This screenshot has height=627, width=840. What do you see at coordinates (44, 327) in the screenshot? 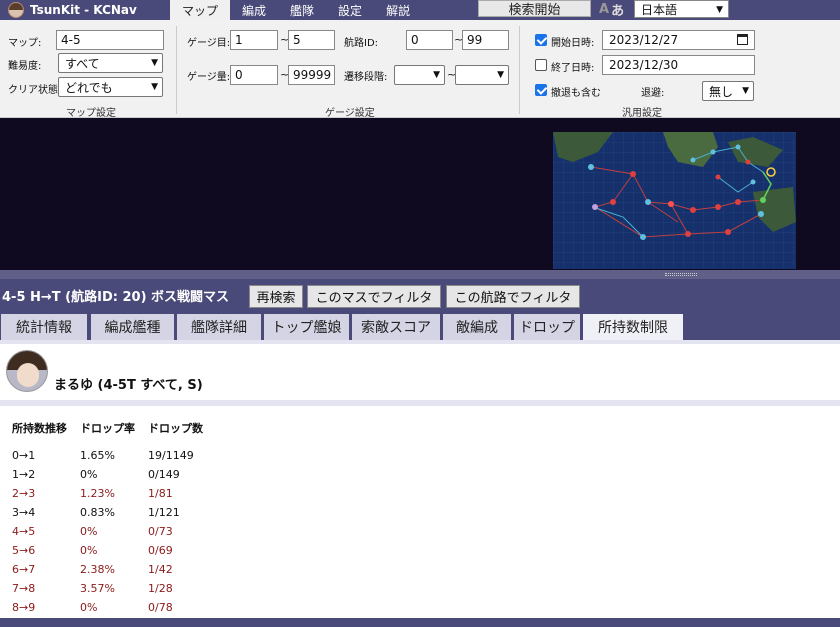
I see `tab-stats: 統計情報` at bounding box center [44, 327].